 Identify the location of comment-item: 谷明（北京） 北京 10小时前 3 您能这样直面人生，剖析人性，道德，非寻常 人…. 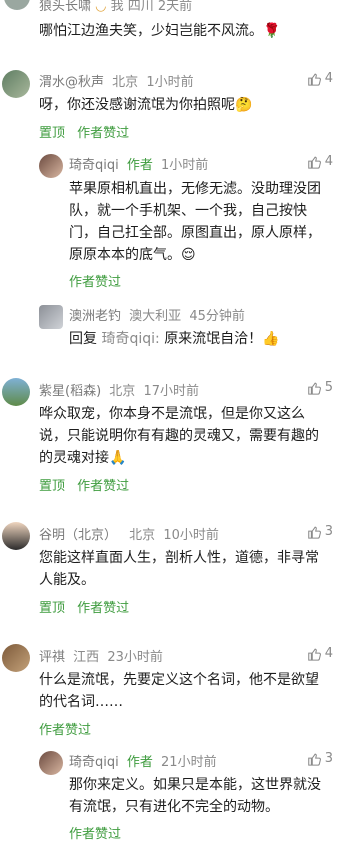
(168, 570).